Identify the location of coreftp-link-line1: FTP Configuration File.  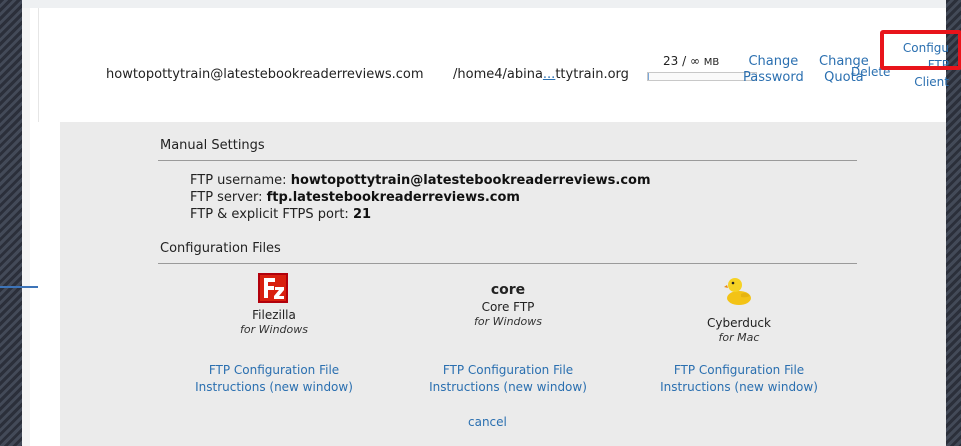
(508, 370).